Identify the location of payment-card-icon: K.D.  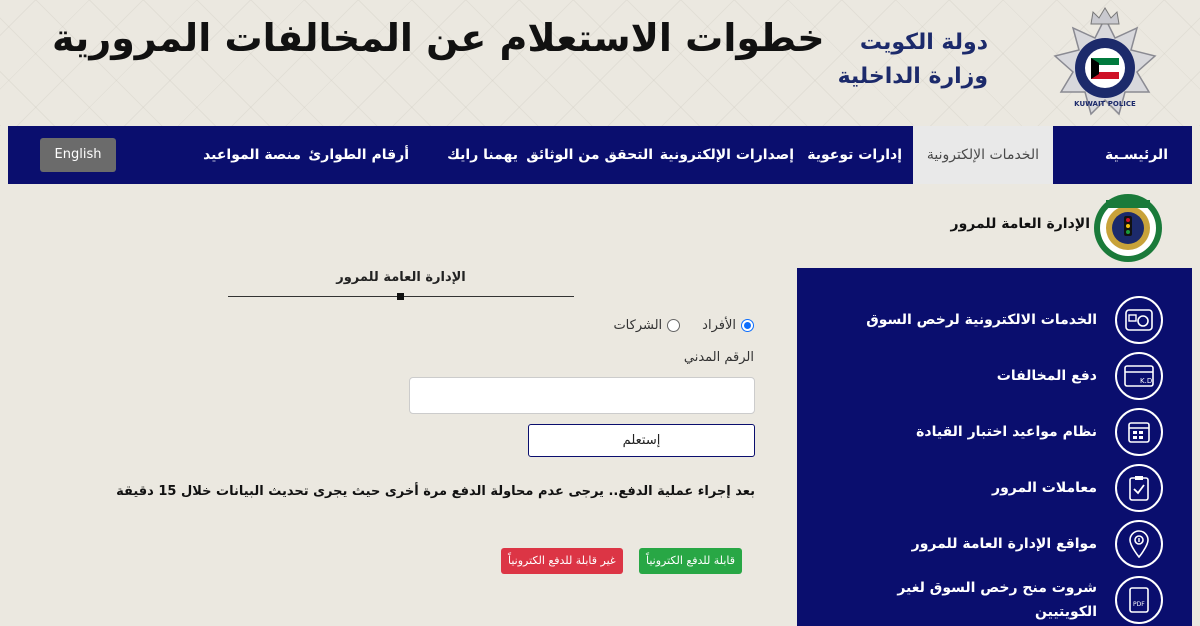
(1139, 376).